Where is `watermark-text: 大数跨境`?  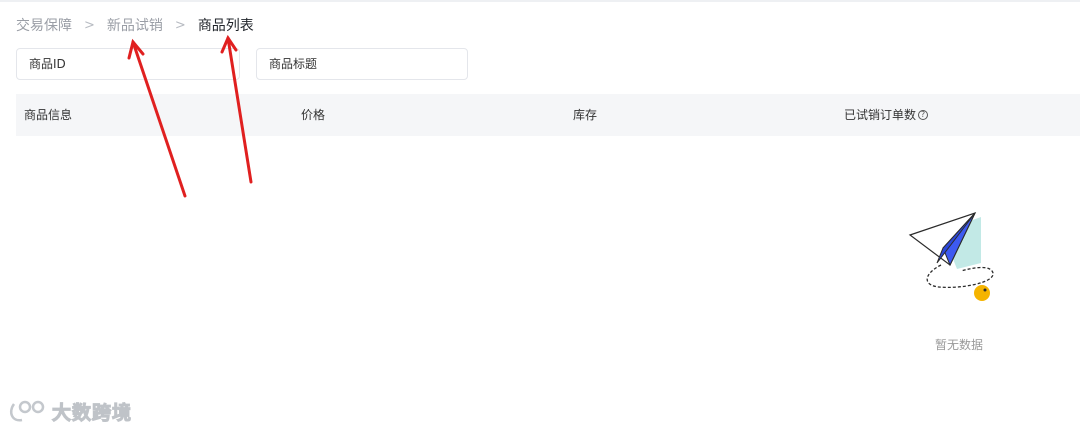
watermark-text: 大数跨境 is located at coordinates (92, 412).